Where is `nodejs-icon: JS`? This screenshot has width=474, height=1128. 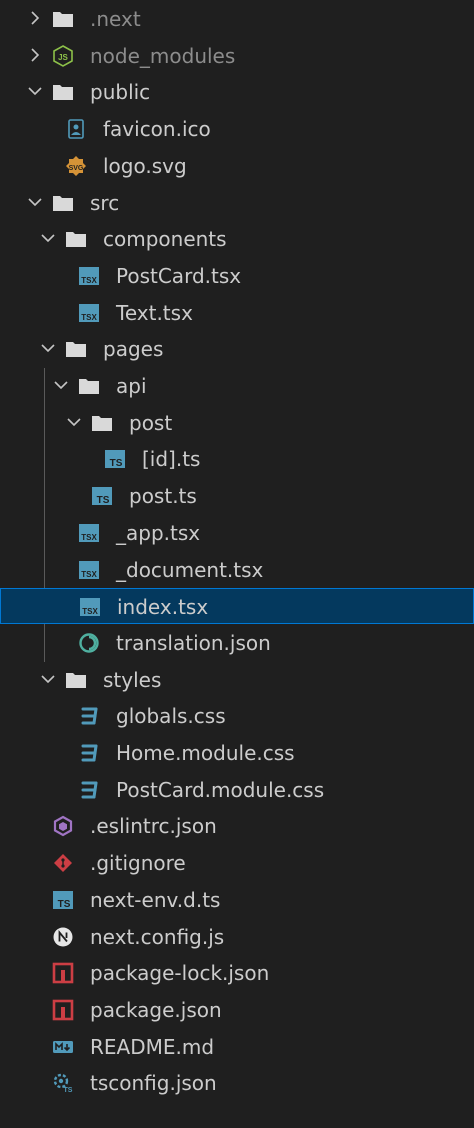 nodejs-icon: JS is located at coordinates (63, 55).